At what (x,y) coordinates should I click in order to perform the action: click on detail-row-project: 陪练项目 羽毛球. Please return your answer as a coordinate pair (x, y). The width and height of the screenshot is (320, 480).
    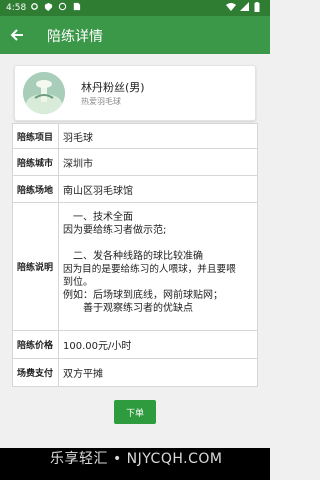
    Looking at the image, I should click on (135, 136).